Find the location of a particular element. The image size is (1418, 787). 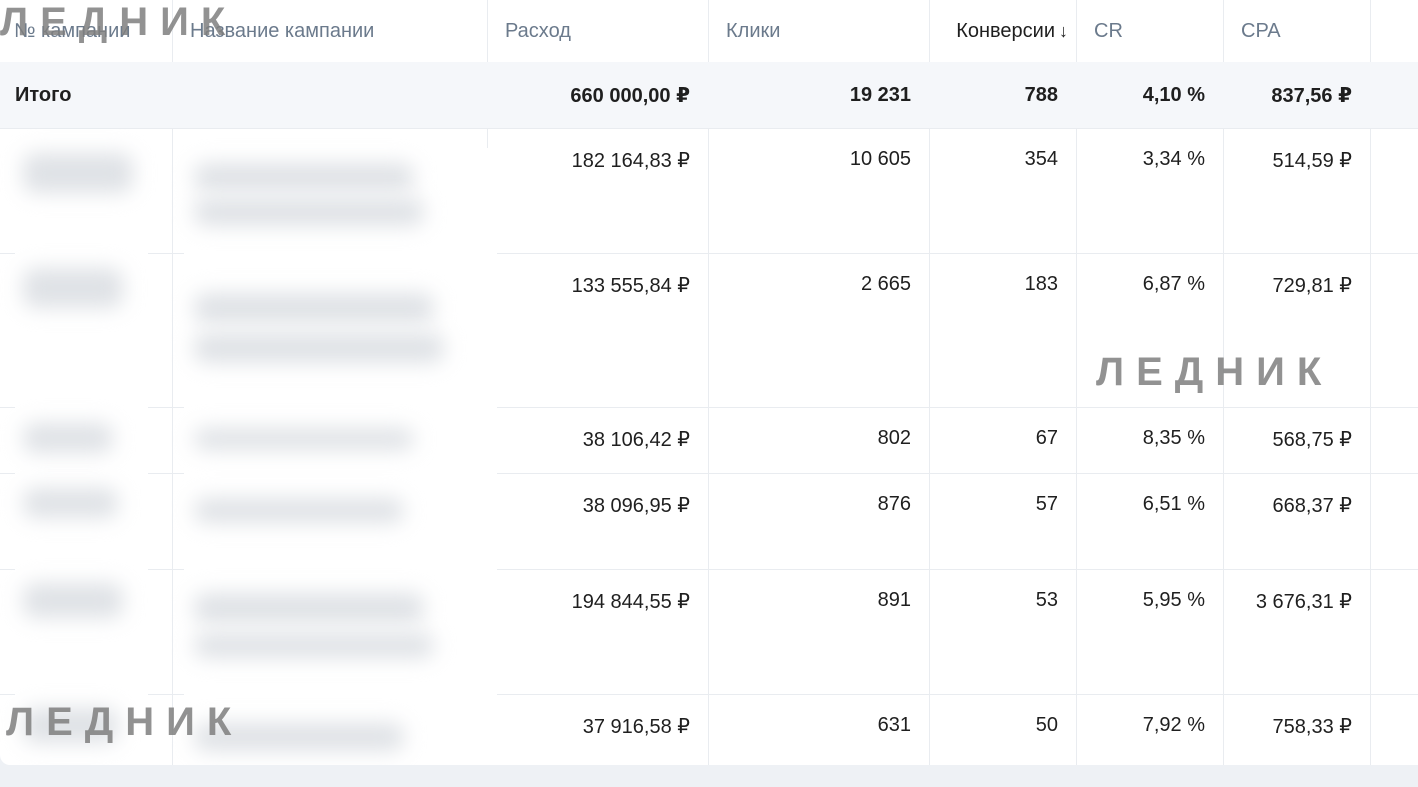

row-spend: 38 096,95 ₽ is located at coordinates (636, 506).